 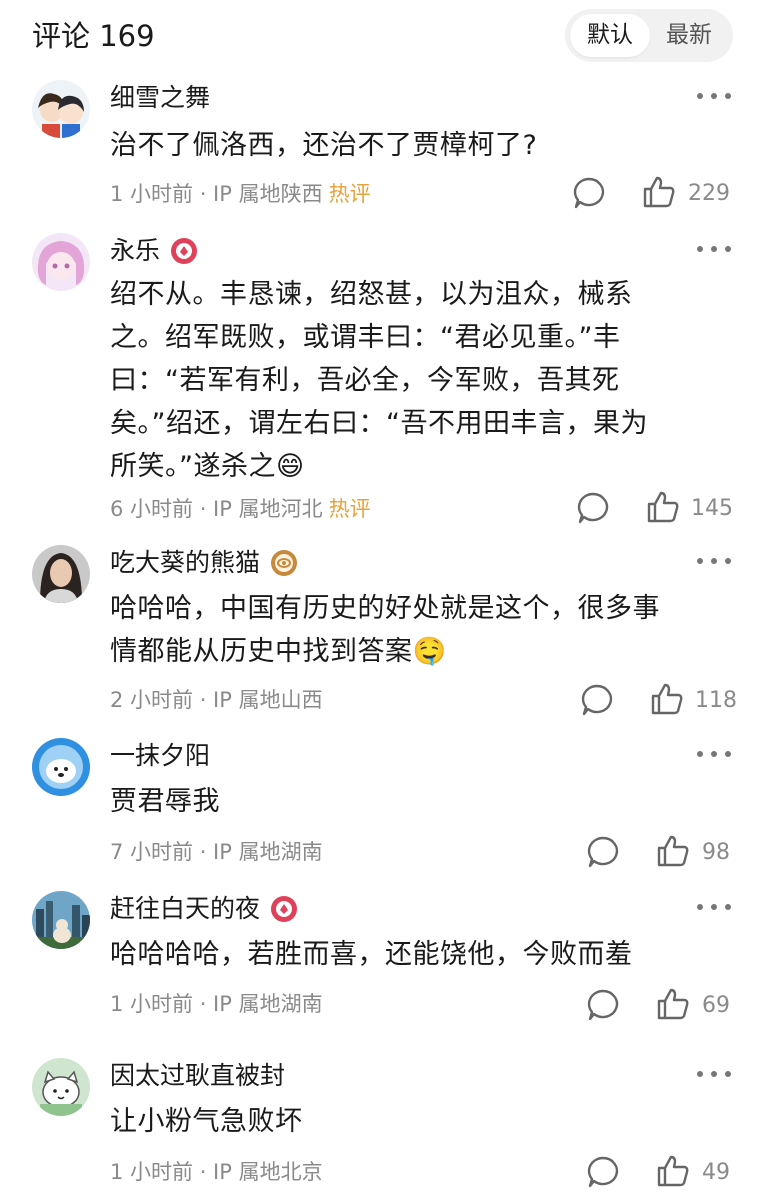 I want to click on like-count: 229, so click(x=709, y=193).